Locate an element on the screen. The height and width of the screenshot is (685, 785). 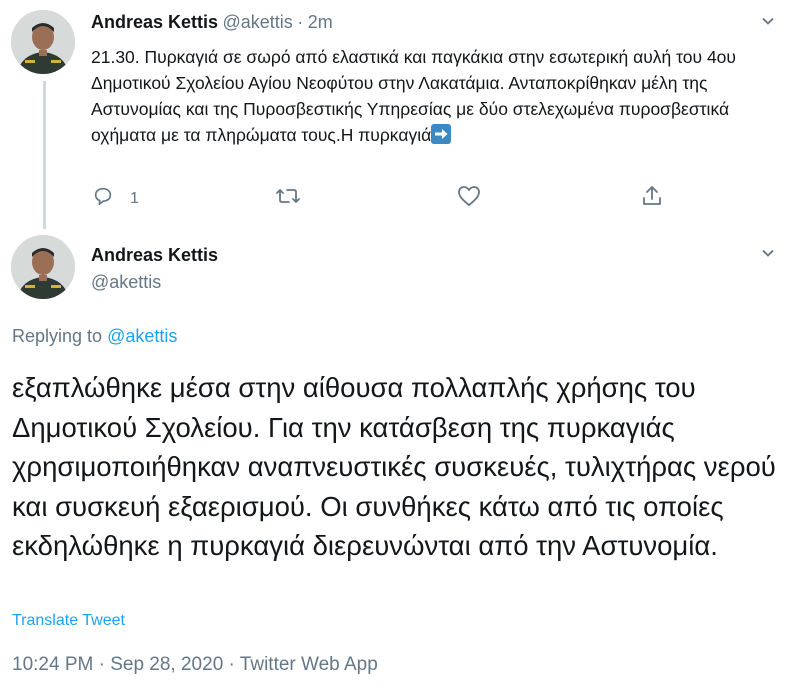
replying-to: Replying to @akettis is located at coordinates (94, 336).